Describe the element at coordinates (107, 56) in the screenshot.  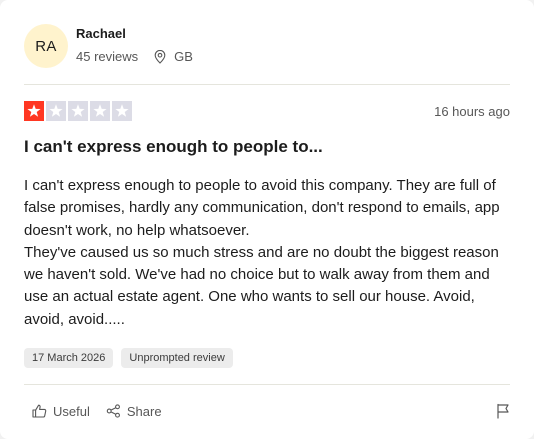
I see `reviews-count: 45 reviews` at that location.